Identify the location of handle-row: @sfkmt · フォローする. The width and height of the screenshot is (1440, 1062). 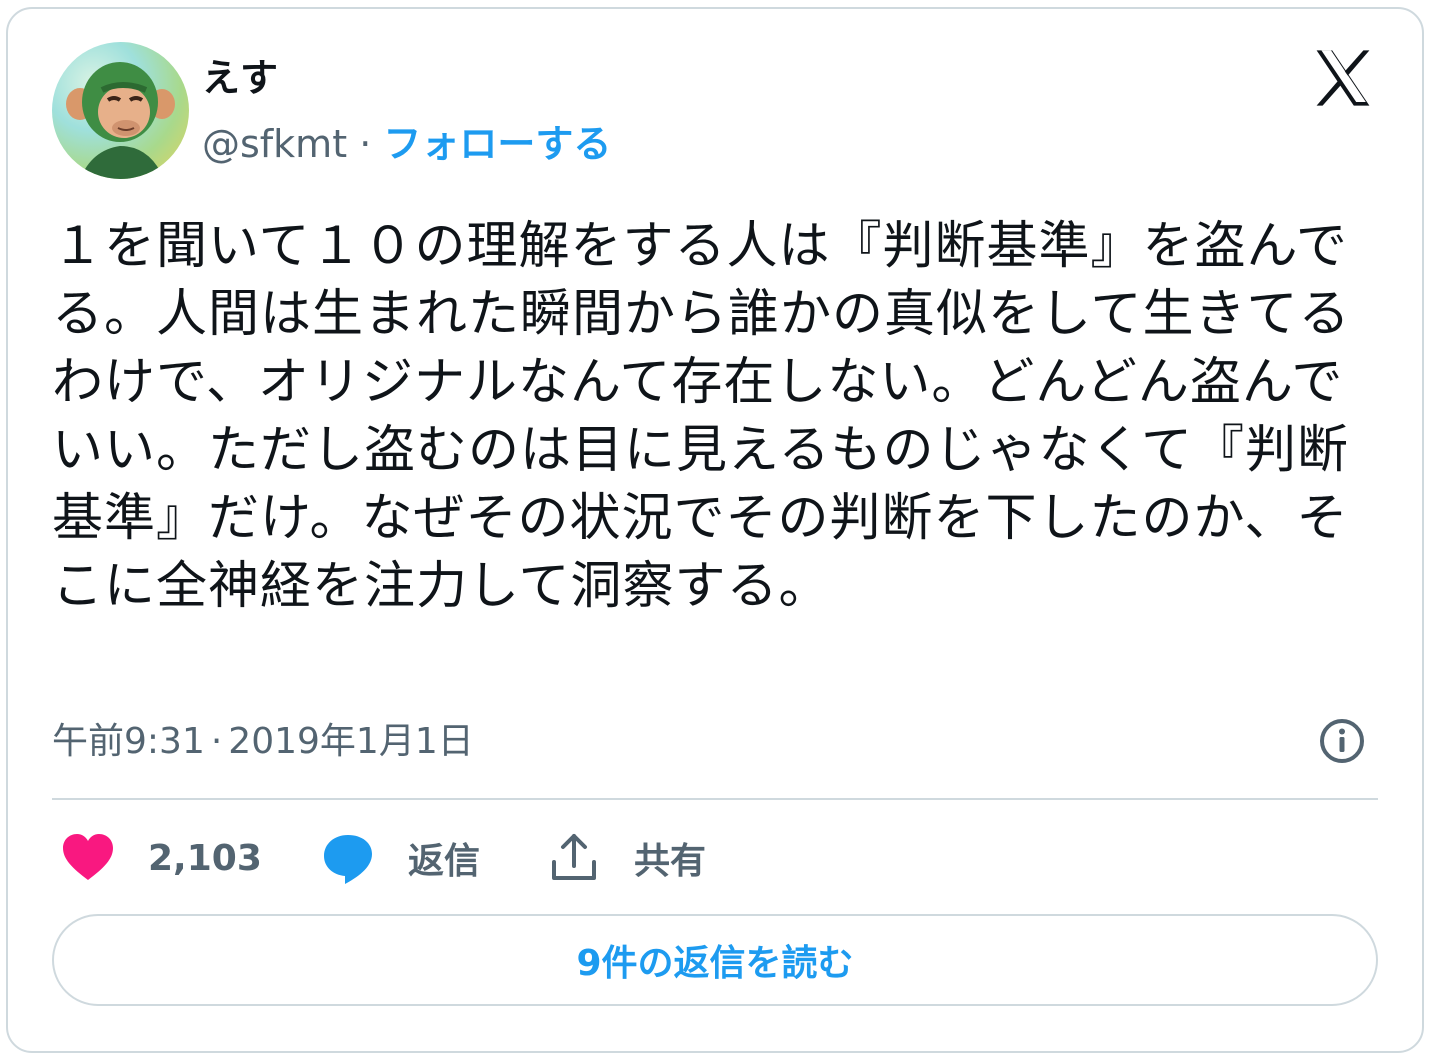
(406, 144).